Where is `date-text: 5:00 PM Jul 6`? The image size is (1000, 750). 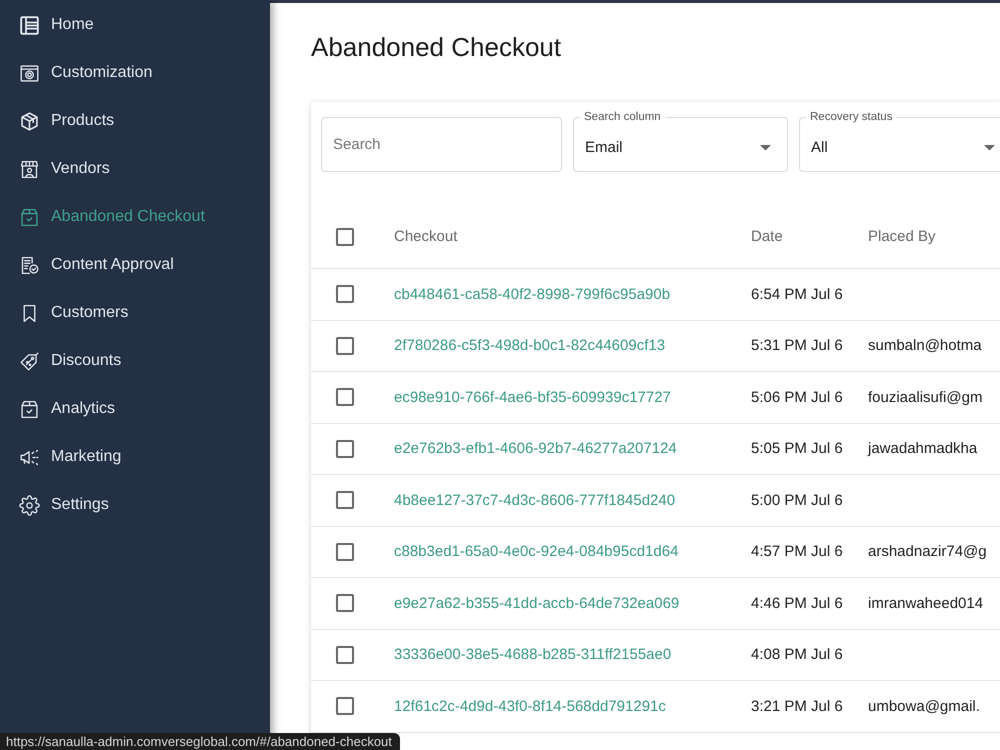 date-text: 5:00 PM Jul 6 is located at coordinates (797, 500).